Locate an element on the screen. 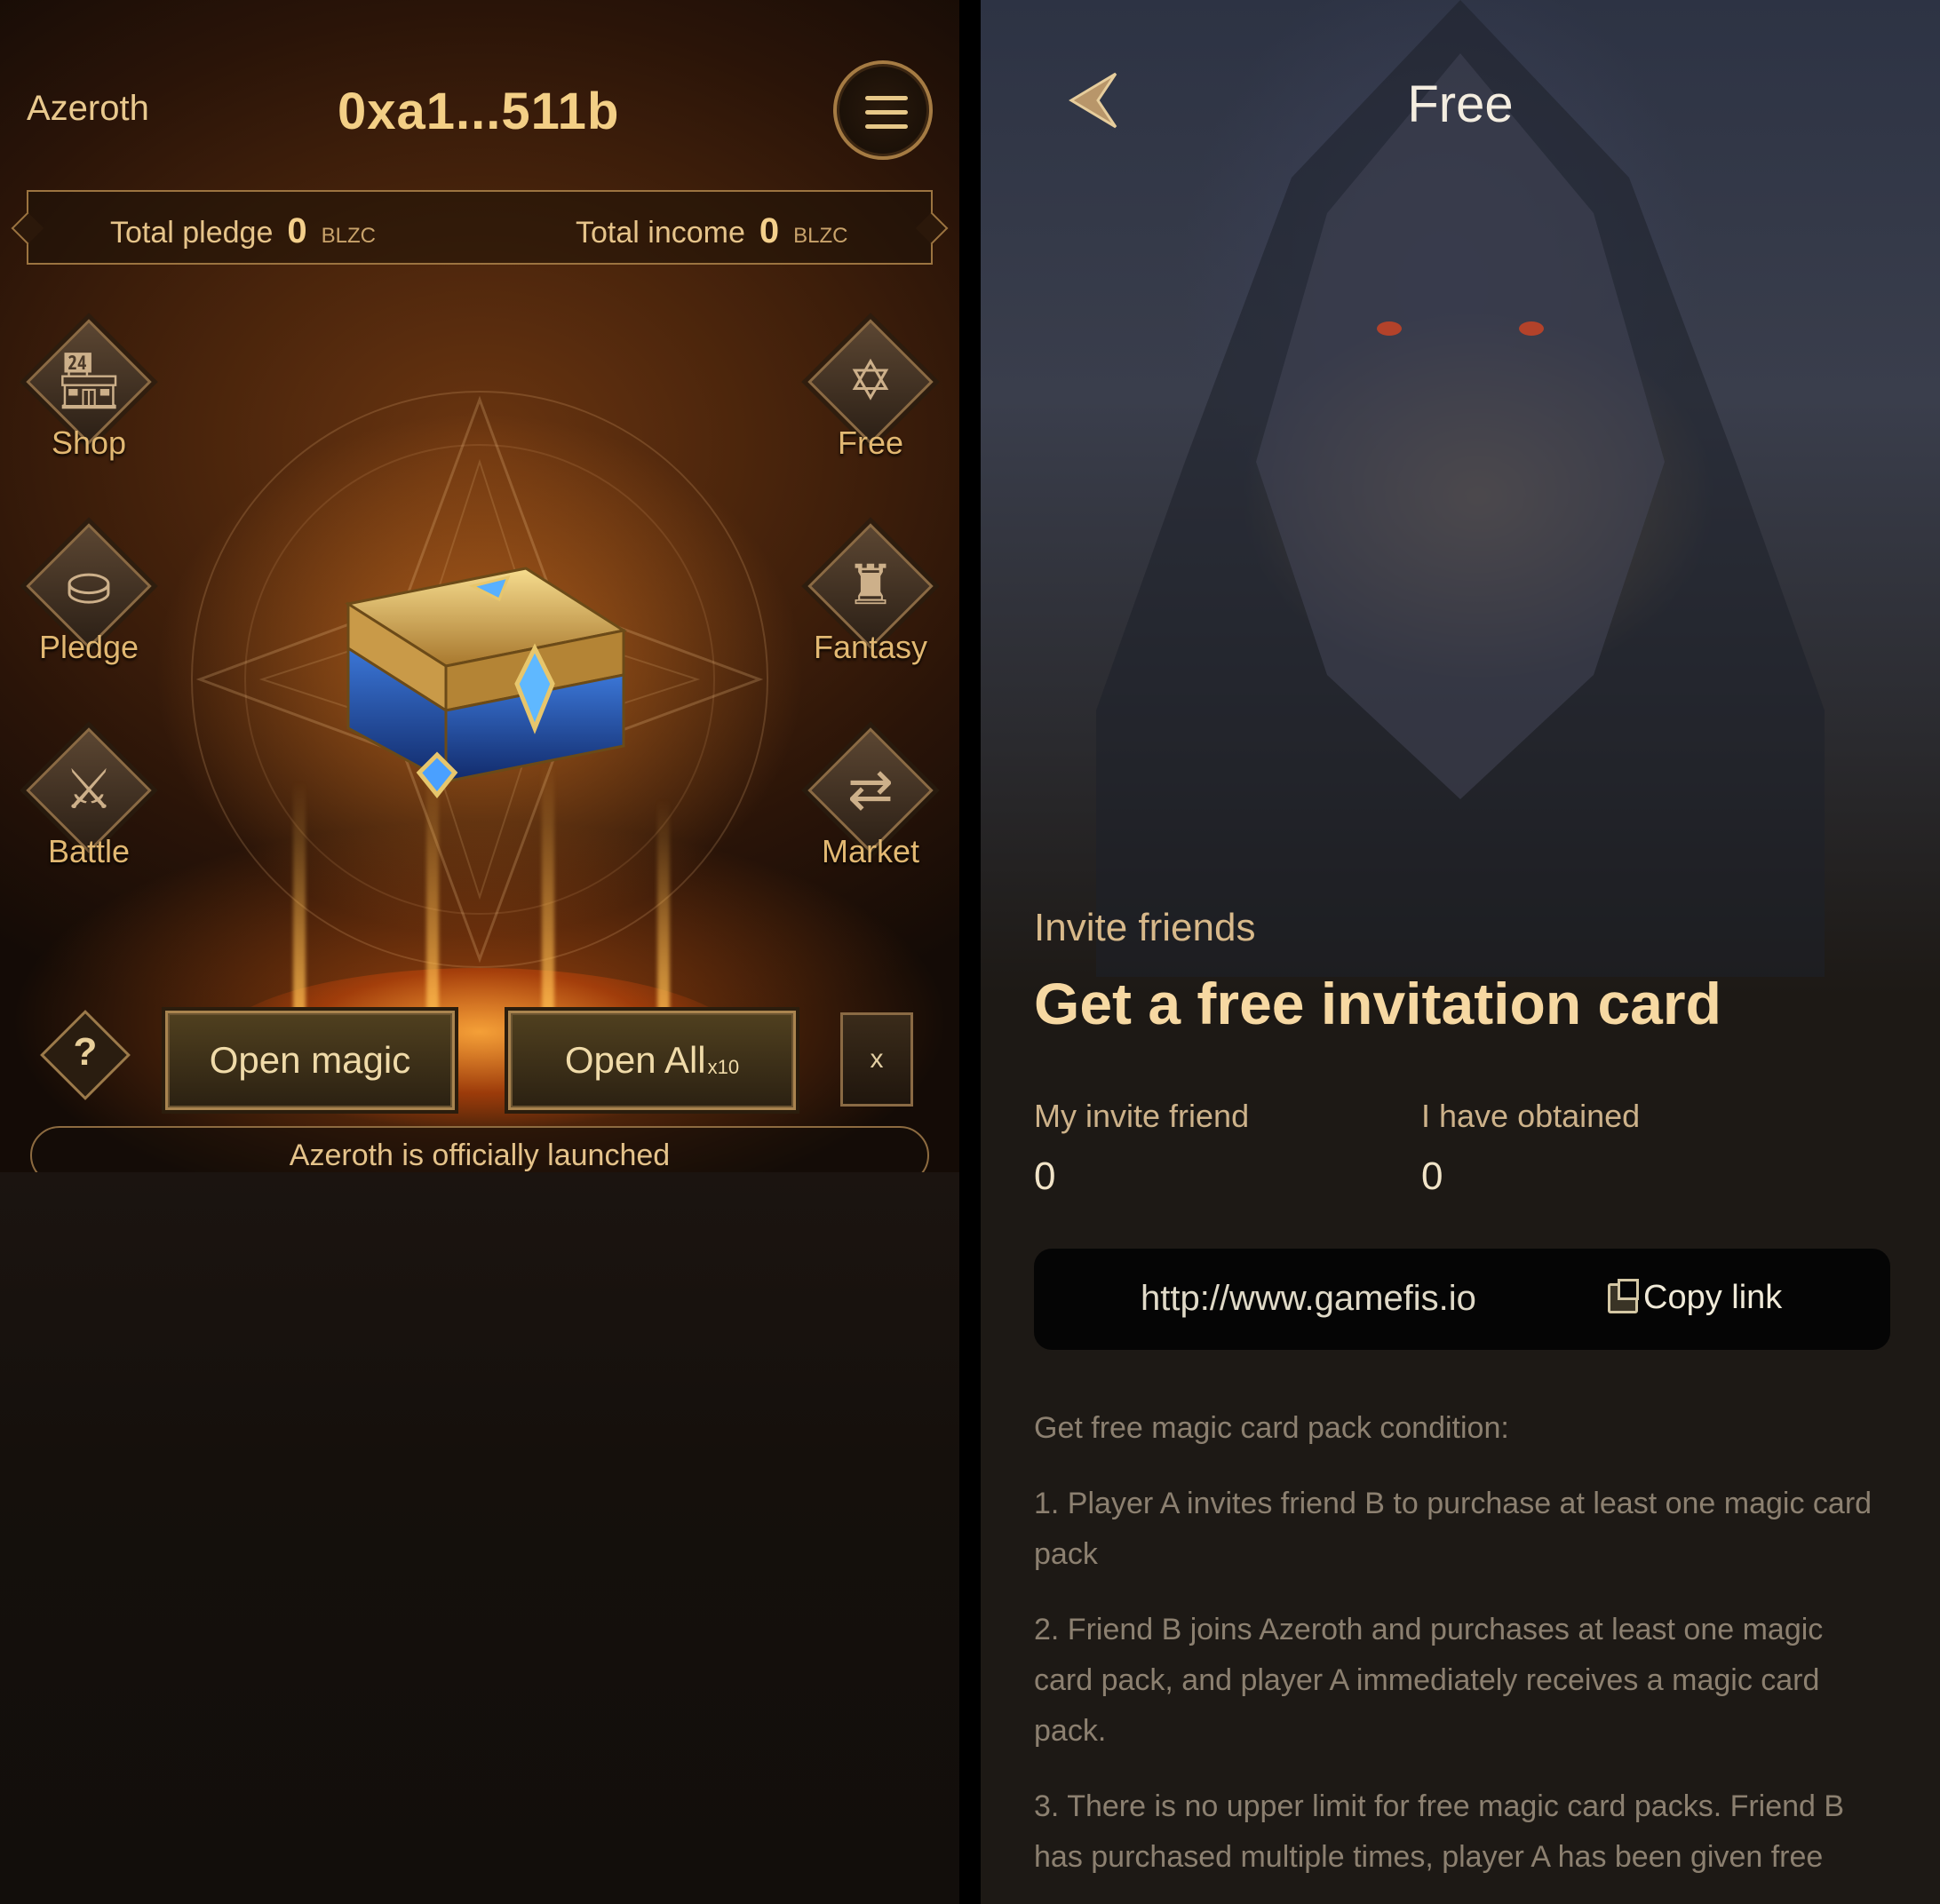 The height and width of the screenshot is (1904, 1940). card-name: Hellscream is located at coordinates (519, 1474).